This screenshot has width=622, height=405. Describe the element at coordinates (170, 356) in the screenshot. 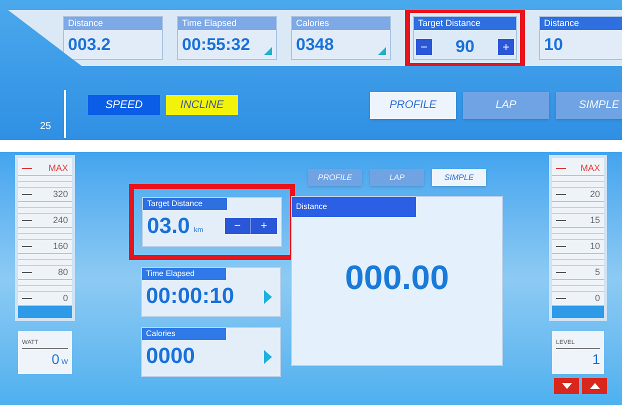

I see `card-value: 0000` at that location.